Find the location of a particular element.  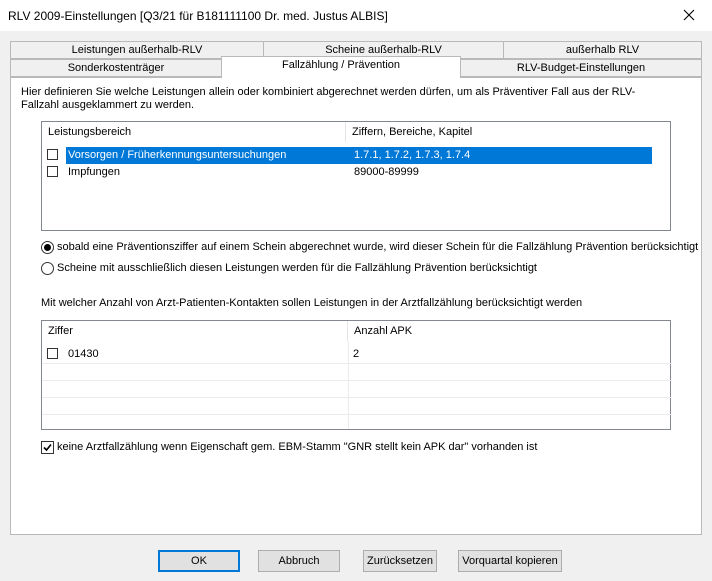

cancel-button: Abbruch is located at coordinates (299, 561).